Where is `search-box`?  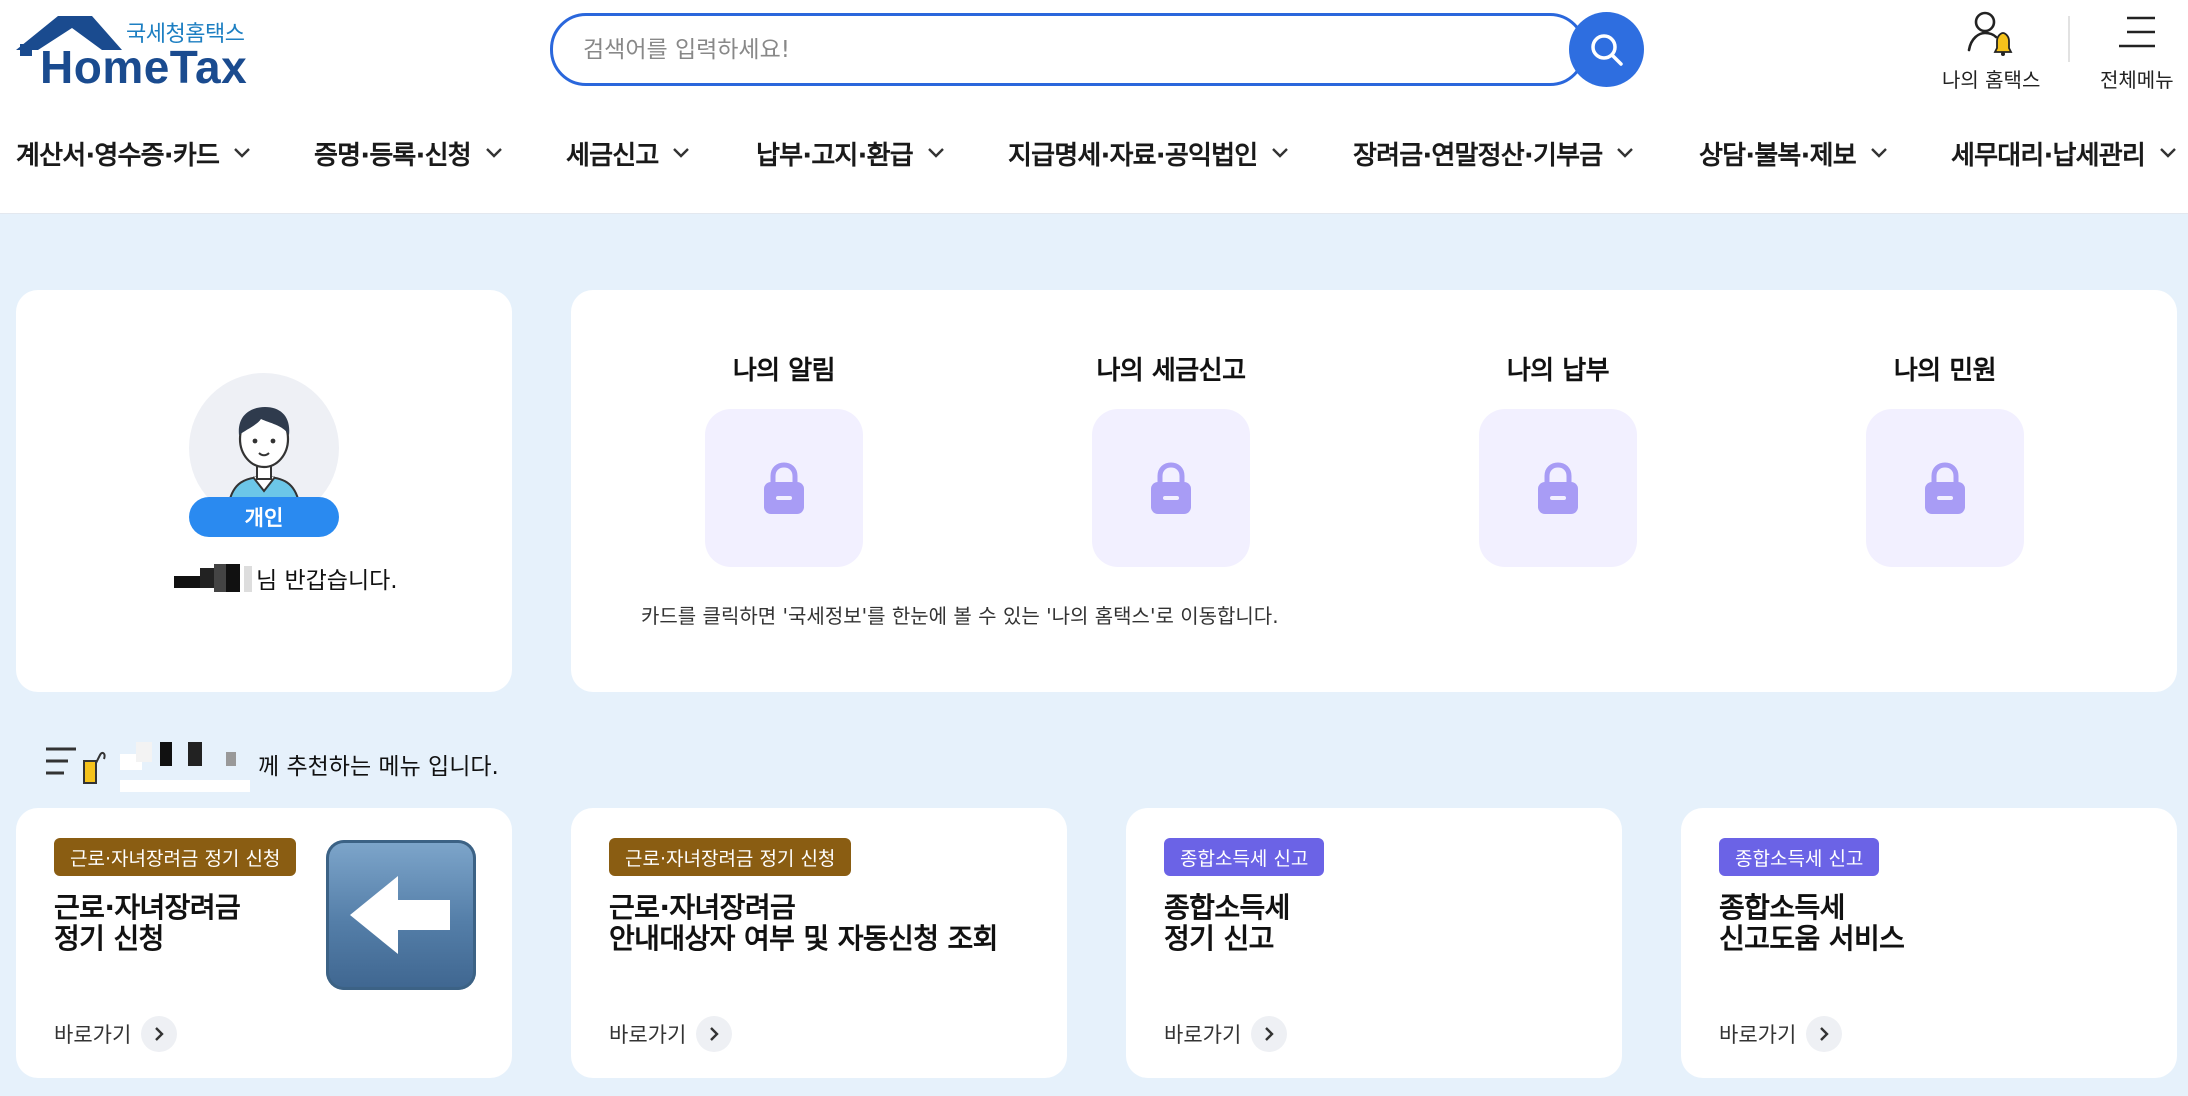 search-box is located at coordinates (1068, 49).